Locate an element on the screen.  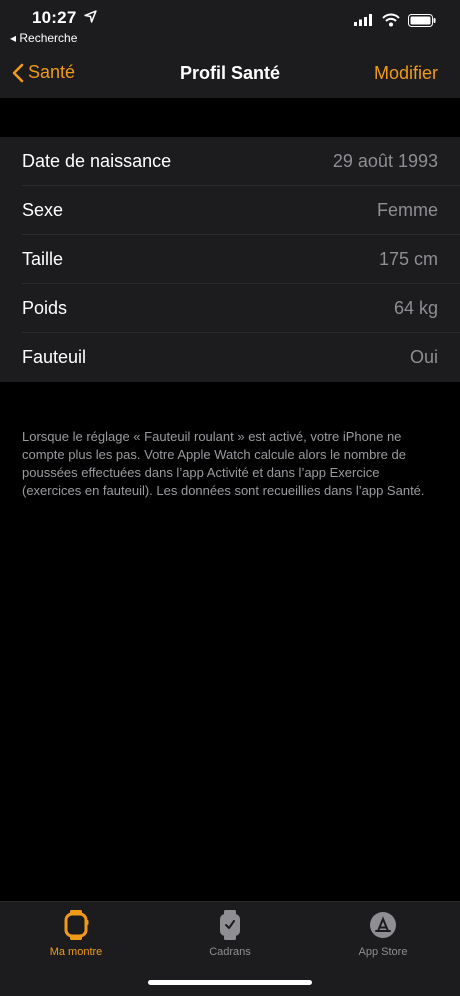
tab-watch-faces: Cadrans is located at coordinates (230, 934).